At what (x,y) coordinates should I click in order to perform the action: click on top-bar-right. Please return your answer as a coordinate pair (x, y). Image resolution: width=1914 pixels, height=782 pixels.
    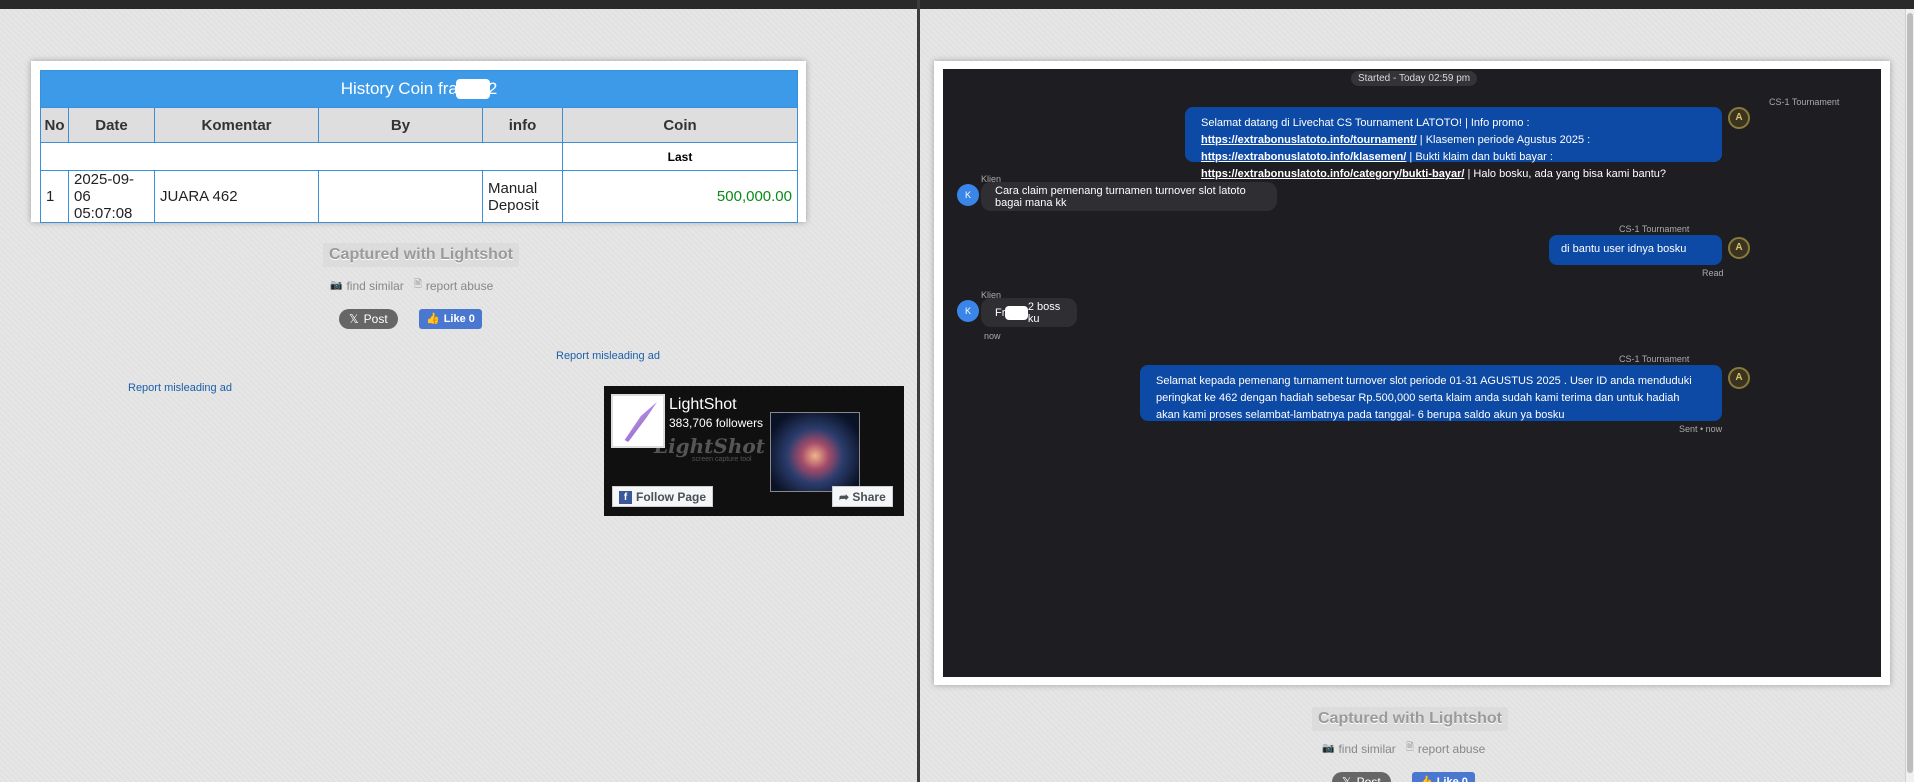
    Looking at the image, I should click on (1417, 4).